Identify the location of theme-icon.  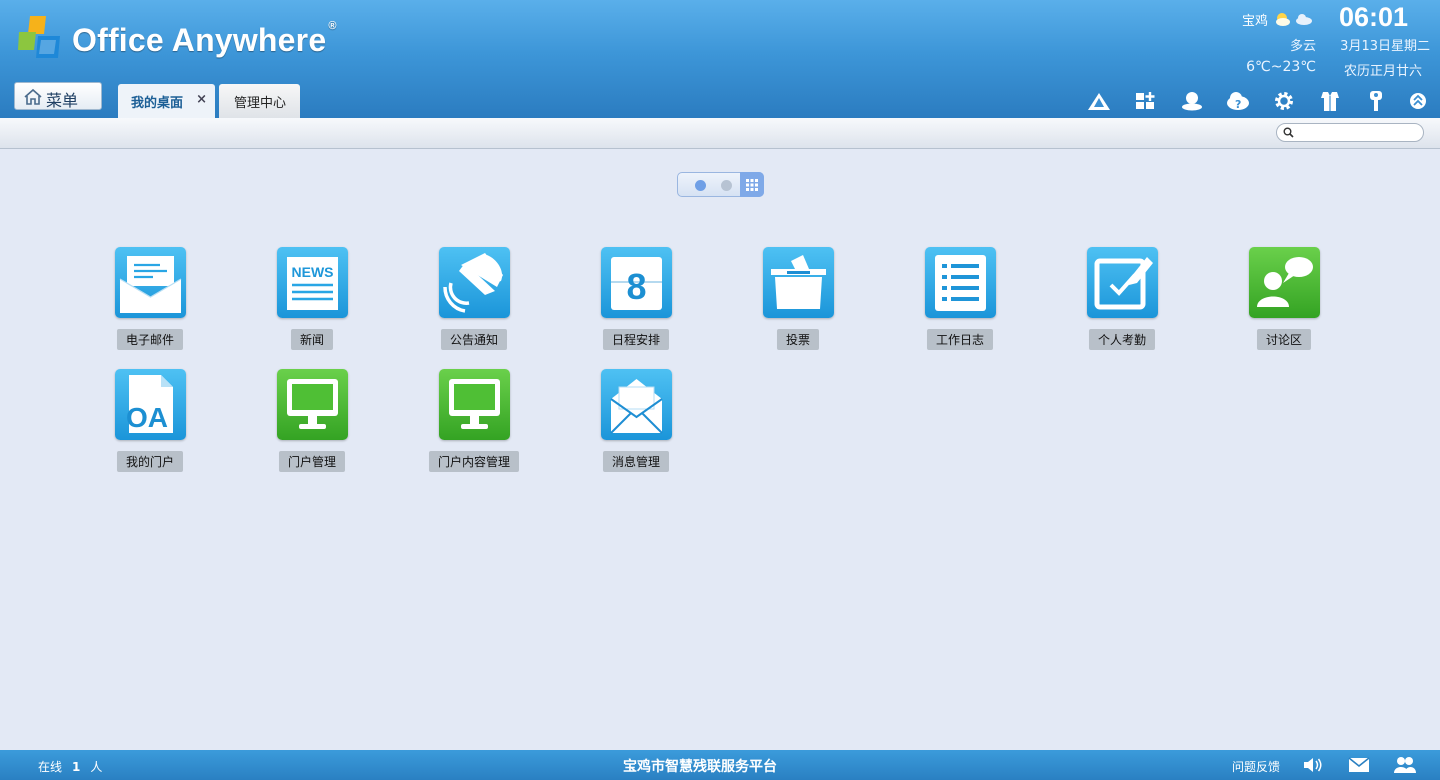
(1330, 101).